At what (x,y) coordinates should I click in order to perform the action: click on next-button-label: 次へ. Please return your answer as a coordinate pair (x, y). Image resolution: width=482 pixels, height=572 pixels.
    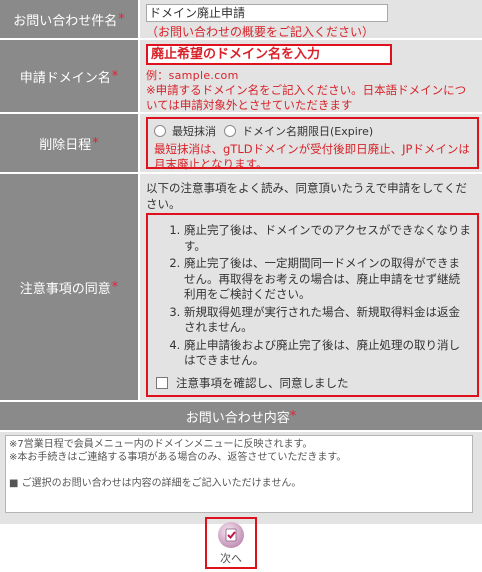
    Looking at the image, I should click on (231, 558).